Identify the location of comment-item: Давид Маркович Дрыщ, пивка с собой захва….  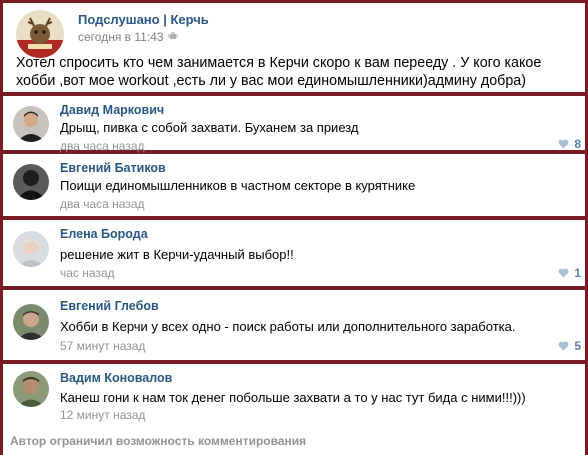
(294, 124).